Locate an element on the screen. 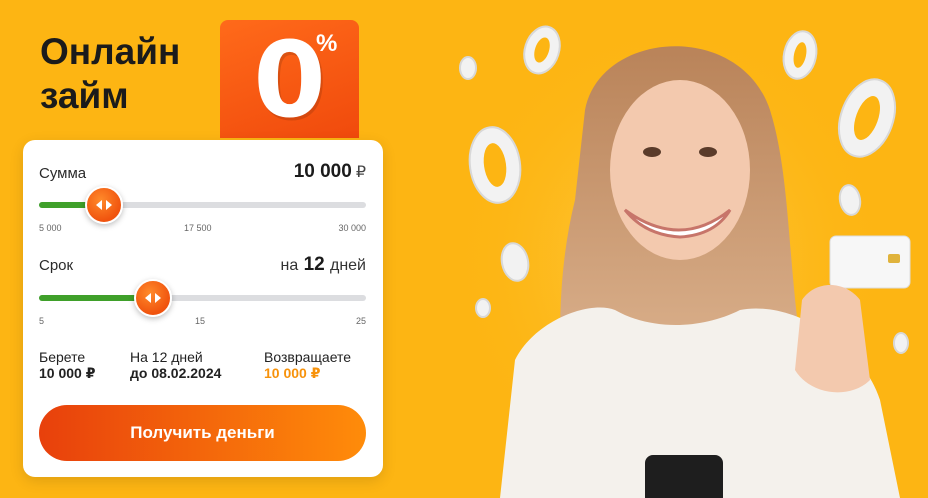 The height and width of the screenshot is (498, 928). zero-digit: 0 is located at coordinates (289, 80).